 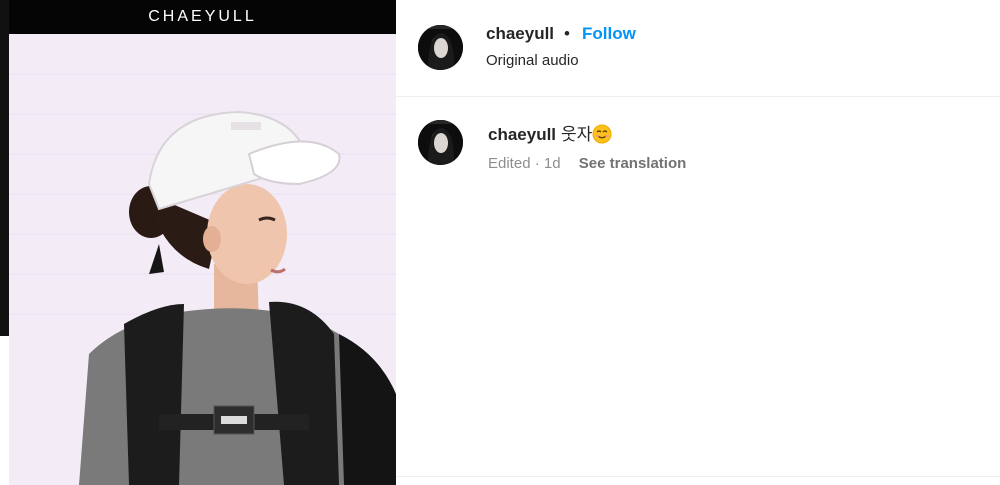 What do you see at coordinates (202, 17) in the screenshot?
I see `media-watermark-title: CHAEYULL` at bounding box center [202, 17].